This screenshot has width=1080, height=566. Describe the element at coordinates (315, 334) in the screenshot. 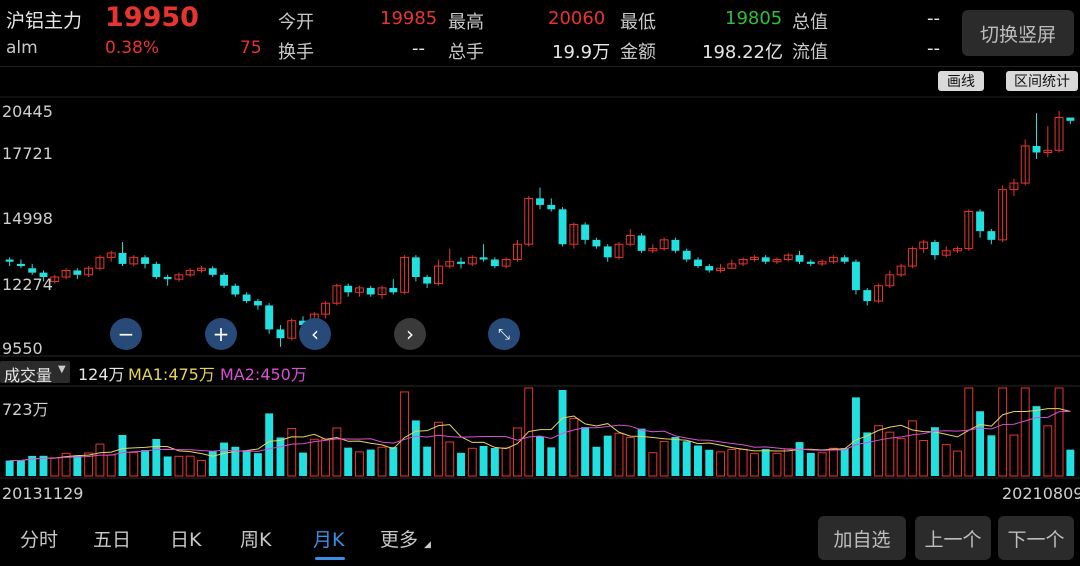

I see `chevron-left-icon: ‹` at that location.